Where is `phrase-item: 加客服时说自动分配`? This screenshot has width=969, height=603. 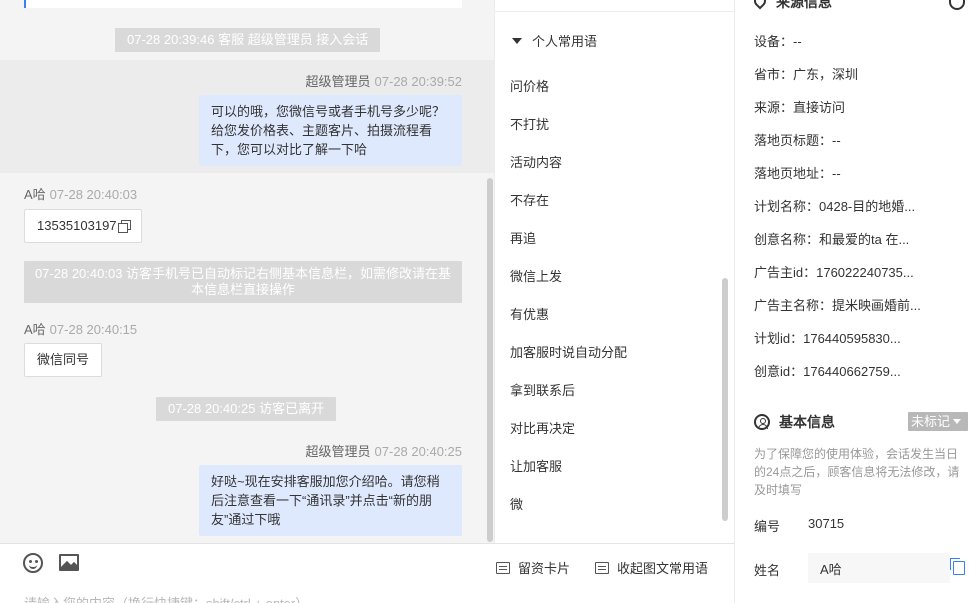
phrase-item: 加客服时说自动分配 is located at coordinates (568, 351).